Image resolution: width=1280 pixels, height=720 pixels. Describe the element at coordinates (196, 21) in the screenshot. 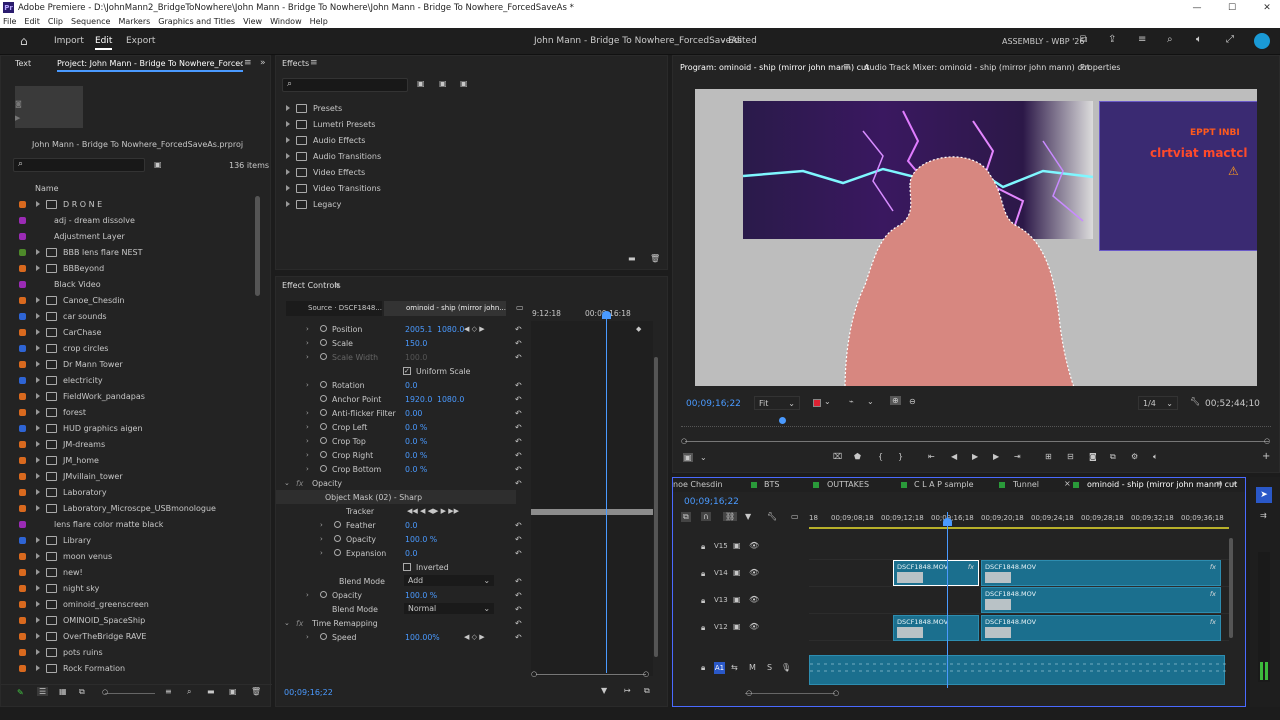

I see `menu-graphics: Graphics and Titles` at that location.